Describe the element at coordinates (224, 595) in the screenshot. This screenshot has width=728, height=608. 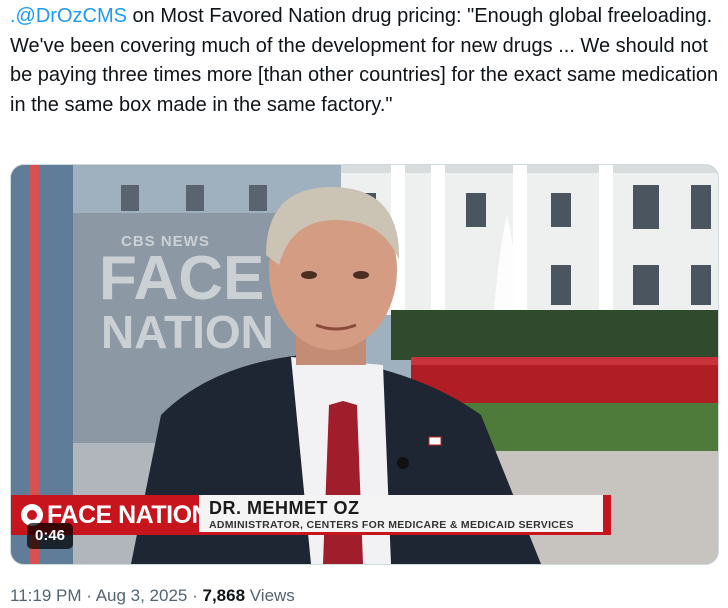
I see `views-count: 7,868` at that location.